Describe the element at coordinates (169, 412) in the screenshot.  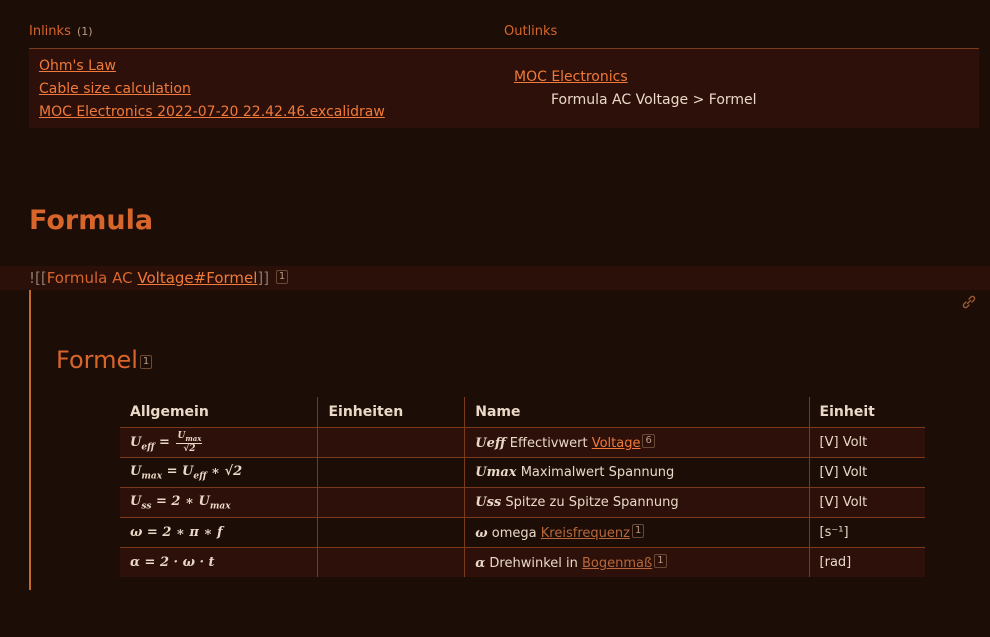
I see `col-allgemein: Allgemein` at that location.